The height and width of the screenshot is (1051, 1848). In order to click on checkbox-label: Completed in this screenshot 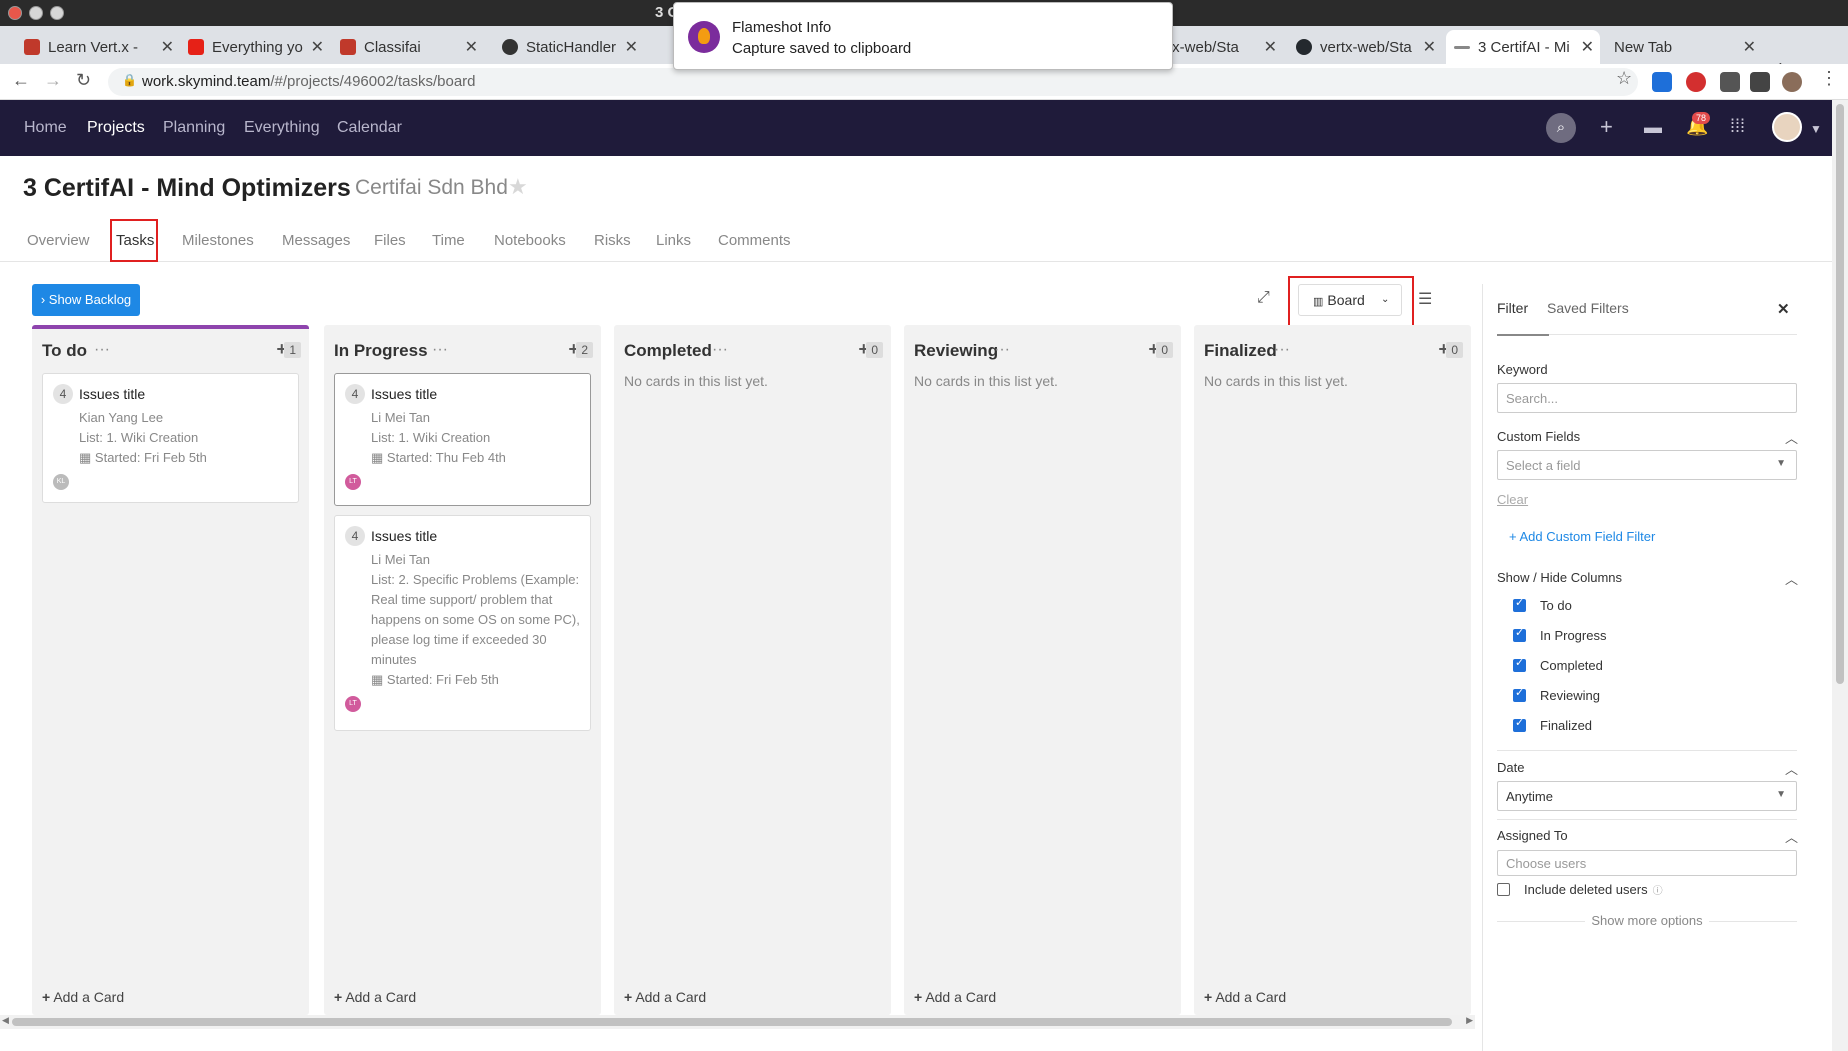, I will do `click(1571, 665)`.